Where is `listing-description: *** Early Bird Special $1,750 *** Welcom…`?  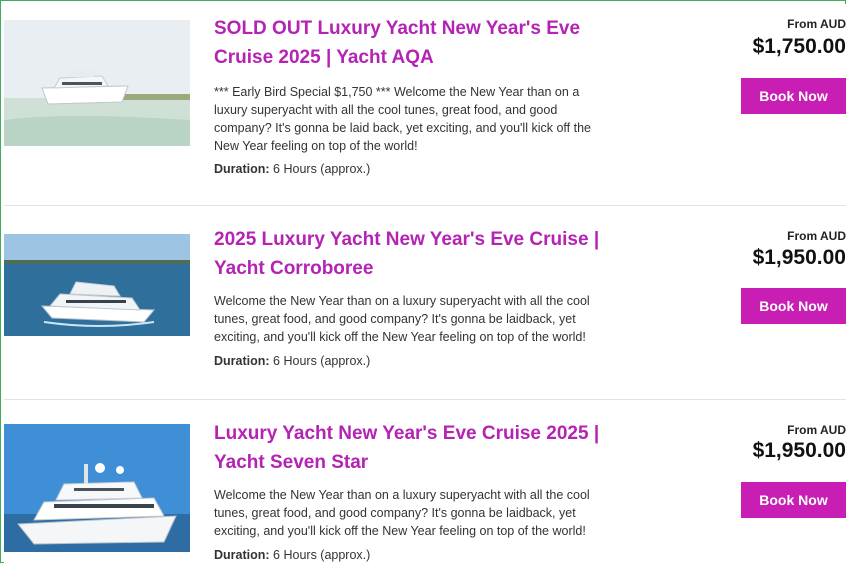
listing-description: *** Early Bird Special $1,750 *** Welcom… is located at coordinates (402, 119).